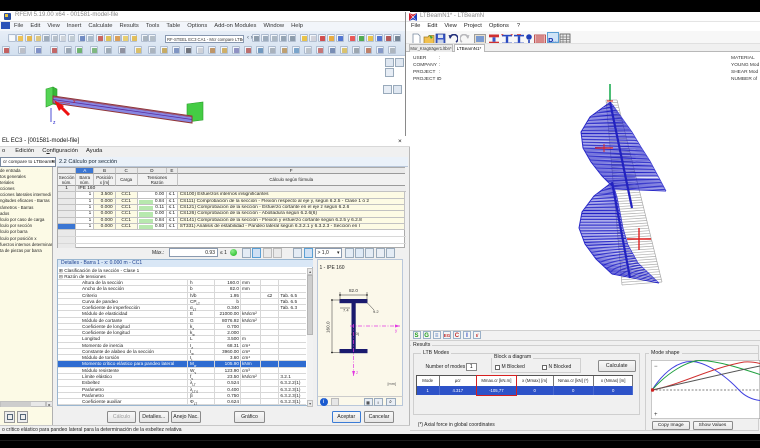  What do you see at coordinates (555, 42) in the screenshot?
I see `svg-text: w` at bounding box center [555, 42].